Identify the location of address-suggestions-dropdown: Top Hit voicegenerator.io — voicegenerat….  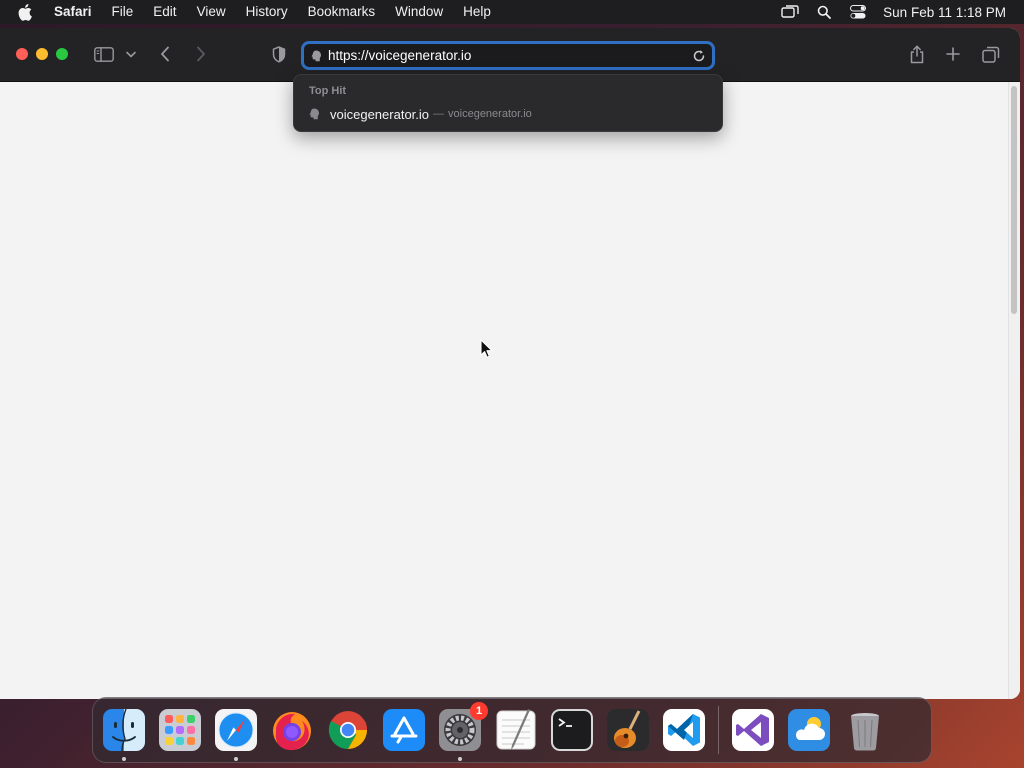
(508, 103).